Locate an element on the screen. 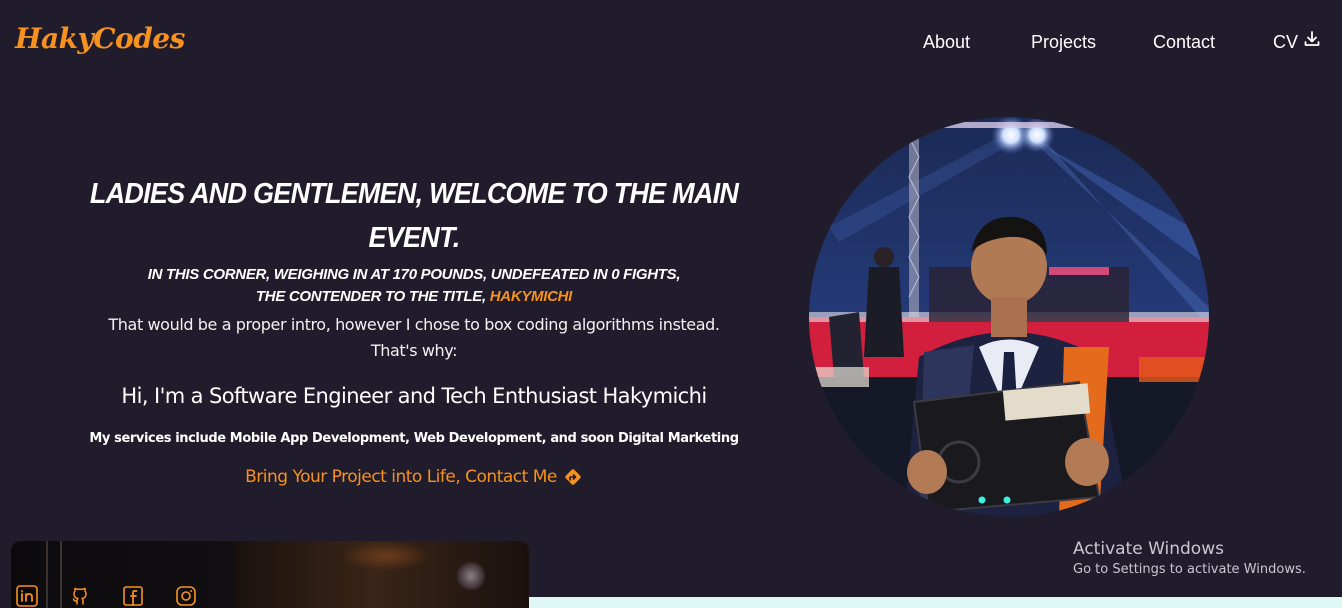 The image size is (1342, 608). download-icon is located at coordinates (1312, 38).